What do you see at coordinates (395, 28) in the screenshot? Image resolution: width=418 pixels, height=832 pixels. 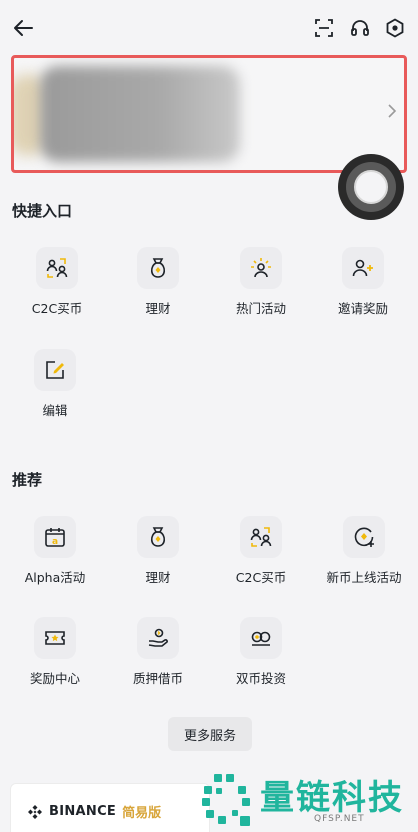 I see `hex-settings-icon` at bounding box center [395, 28].